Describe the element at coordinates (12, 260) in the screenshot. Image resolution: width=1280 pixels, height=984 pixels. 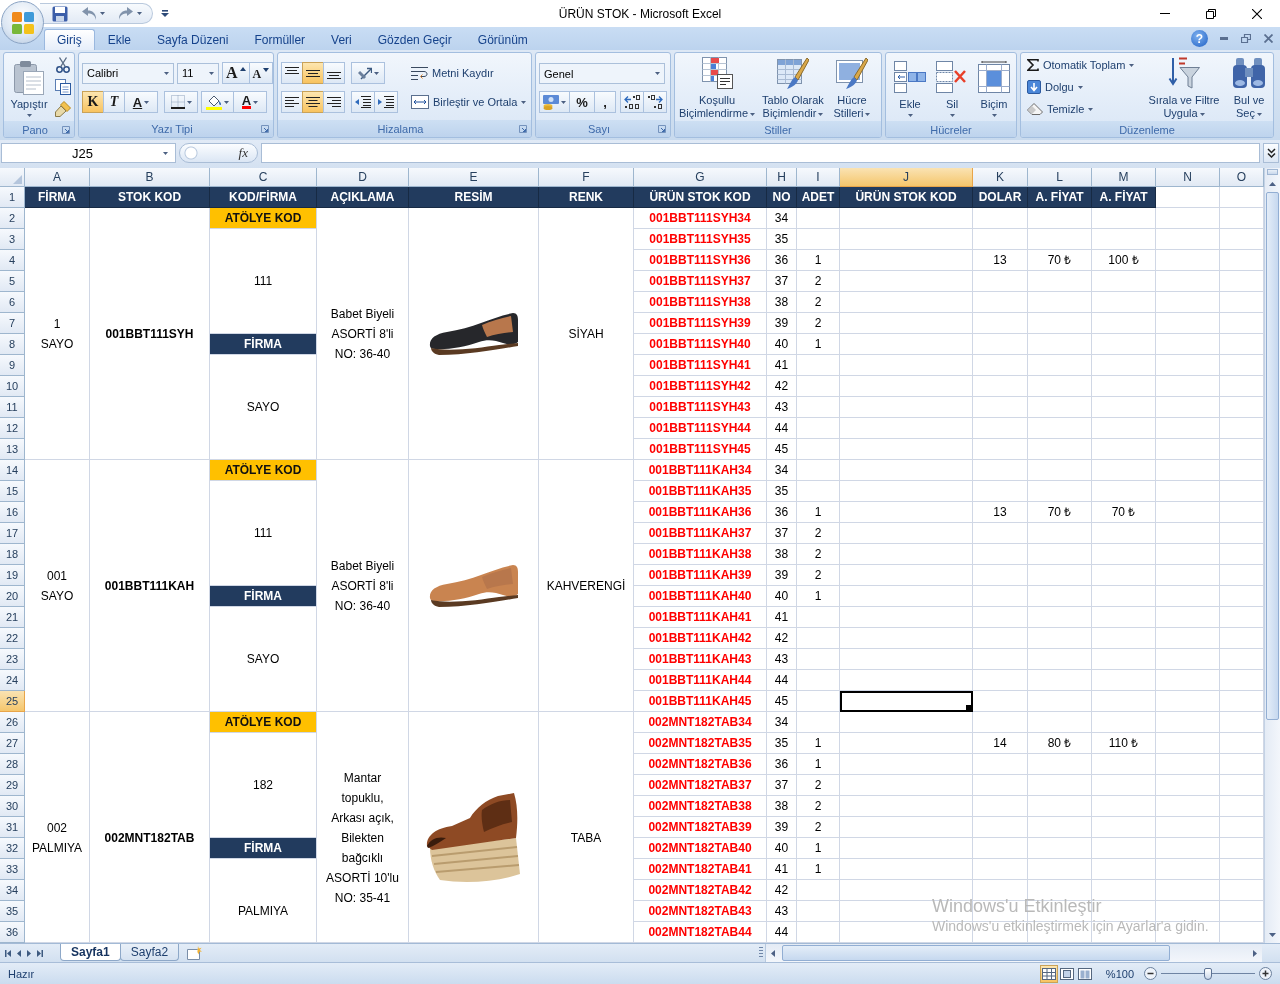
I see `row-header: 4` at that location.